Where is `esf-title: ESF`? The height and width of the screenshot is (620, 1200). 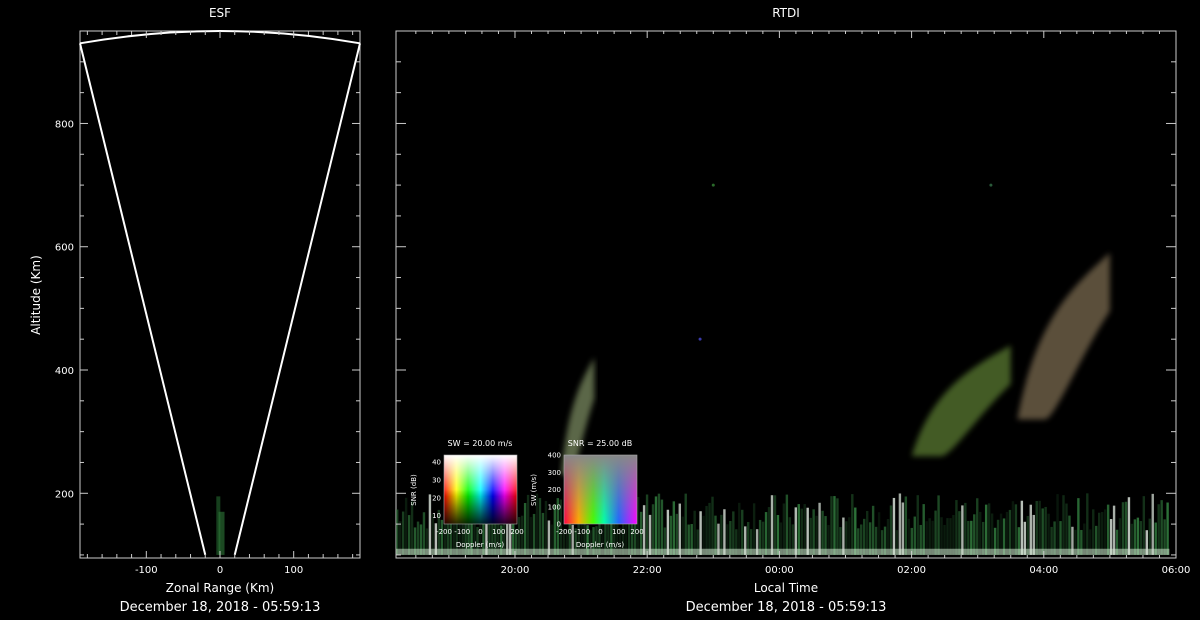 esf-title: ESF is located at coordinates (220, 13).